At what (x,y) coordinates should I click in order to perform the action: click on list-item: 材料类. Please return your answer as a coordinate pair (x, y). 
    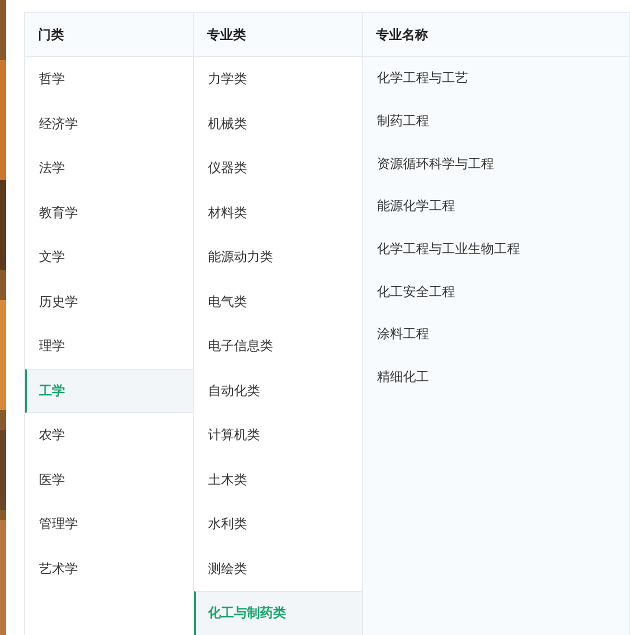
    Looking at the image, I should click on (278, 212).